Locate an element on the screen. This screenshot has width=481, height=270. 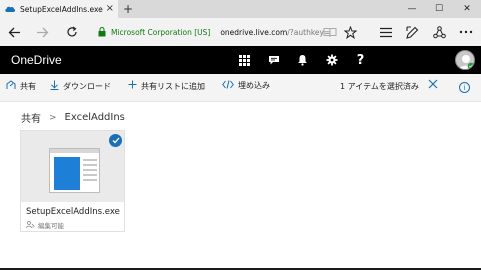
minimize-button: — is located at coordinates (412, 9).